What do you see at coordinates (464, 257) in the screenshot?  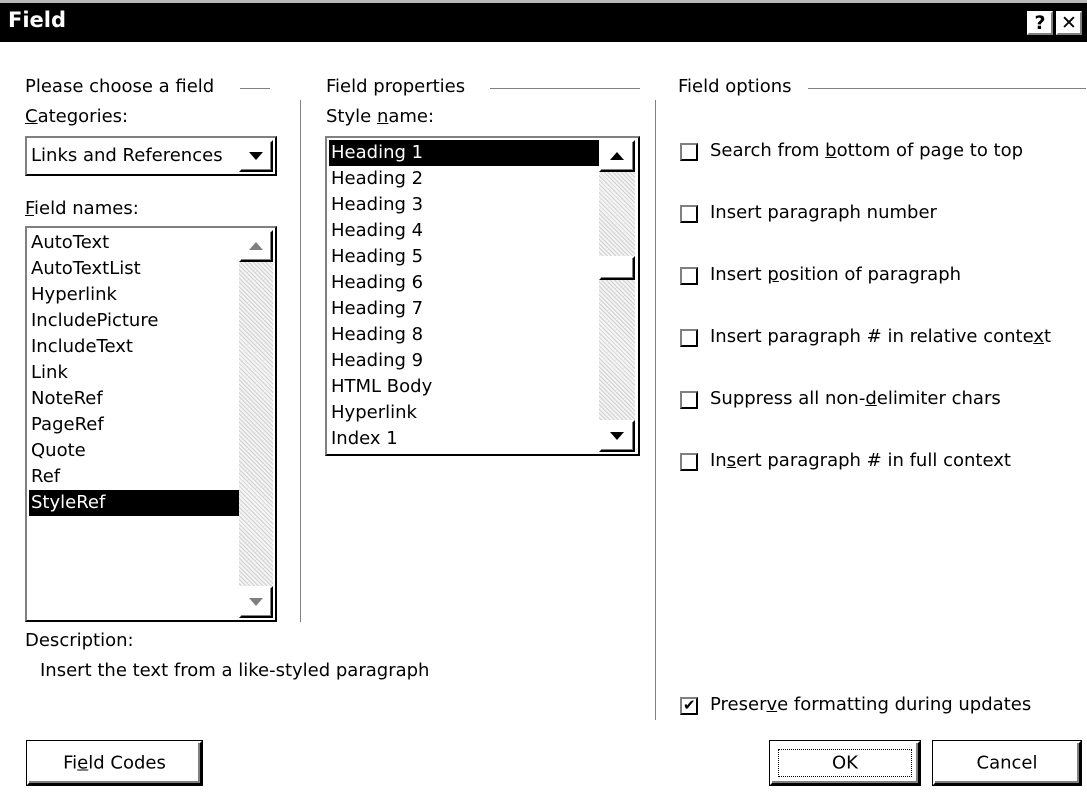 I see `style-name-list-item: Heading 5` at bounding box center [464, 257].